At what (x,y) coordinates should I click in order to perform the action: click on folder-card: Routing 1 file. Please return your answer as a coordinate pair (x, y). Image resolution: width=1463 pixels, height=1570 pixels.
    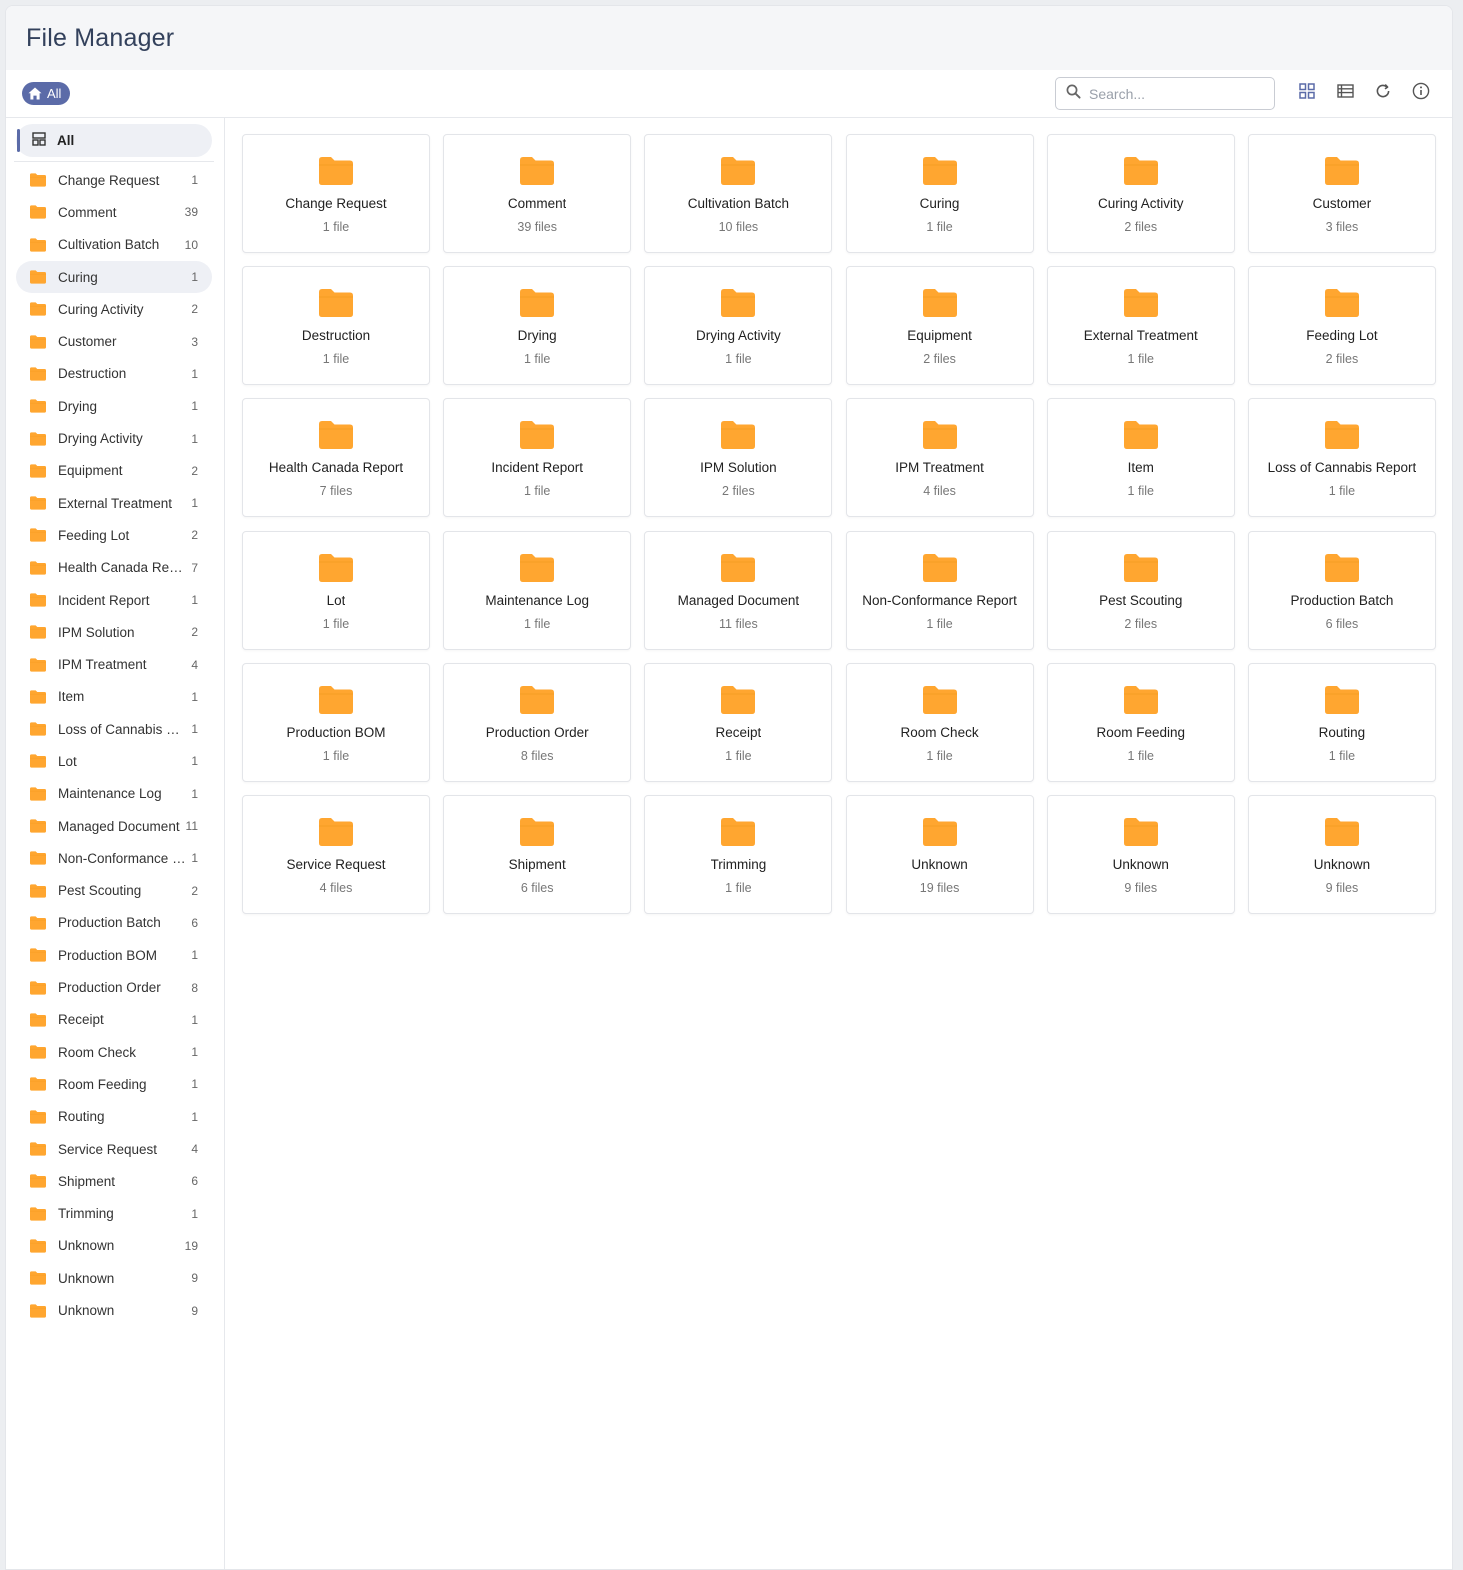
    Looking at the image, I should click on (1341, 722).